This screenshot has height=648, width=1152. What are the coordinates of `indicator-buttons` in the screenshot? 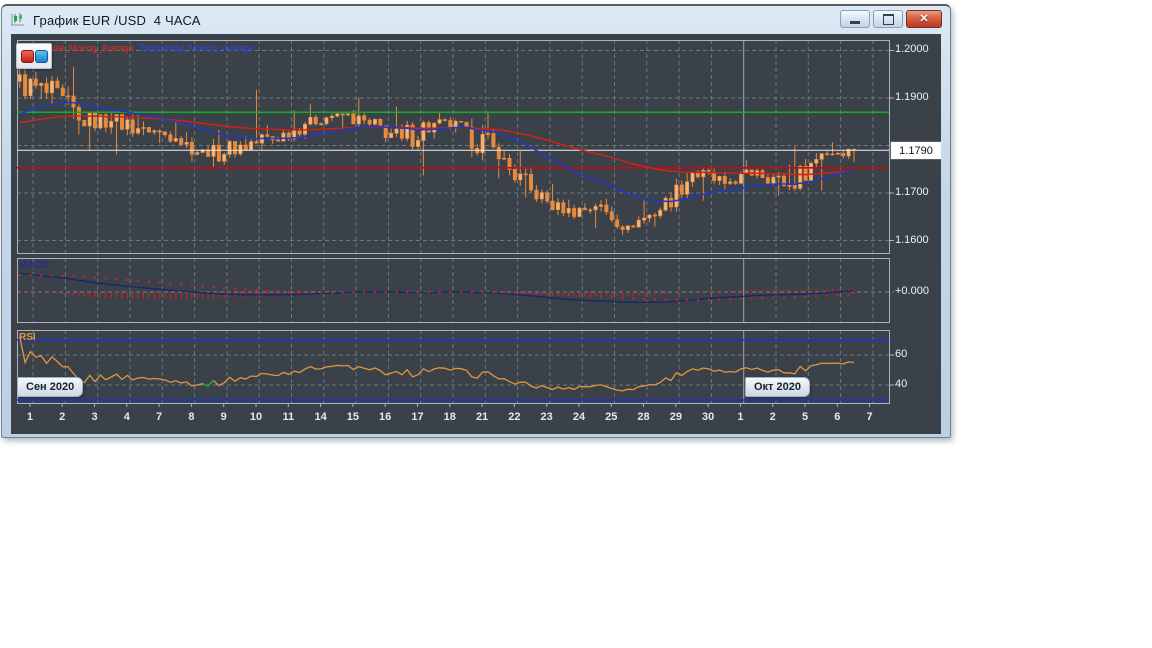 It's located at (34, 56).